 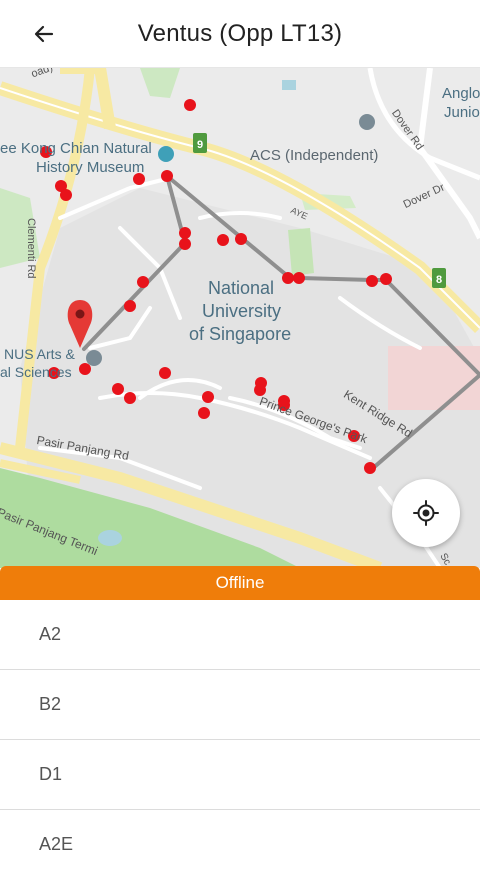 I want to click on arts-label-line1: NUS Arts &, so click(x=39, y=354).